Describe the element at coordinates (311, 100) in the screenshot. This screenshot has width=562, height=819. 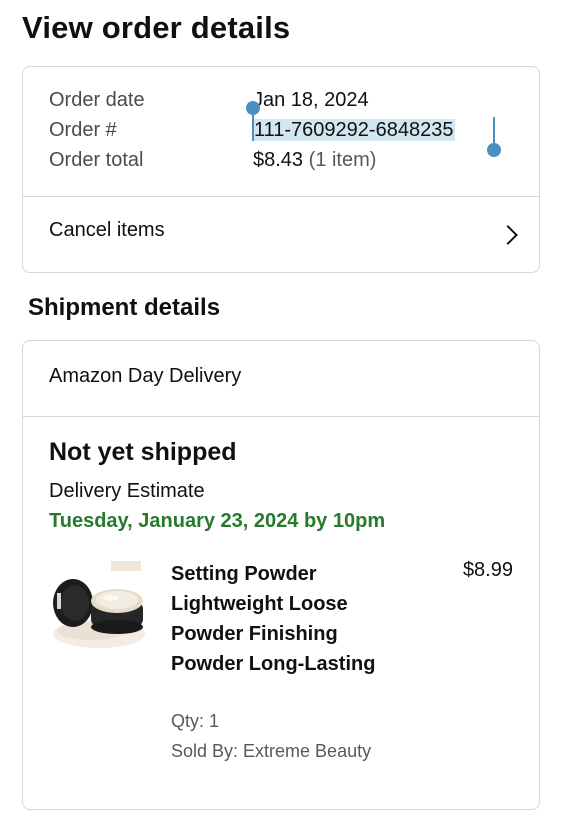
I see `order-date-value: Jan 18, 2024` at that location.